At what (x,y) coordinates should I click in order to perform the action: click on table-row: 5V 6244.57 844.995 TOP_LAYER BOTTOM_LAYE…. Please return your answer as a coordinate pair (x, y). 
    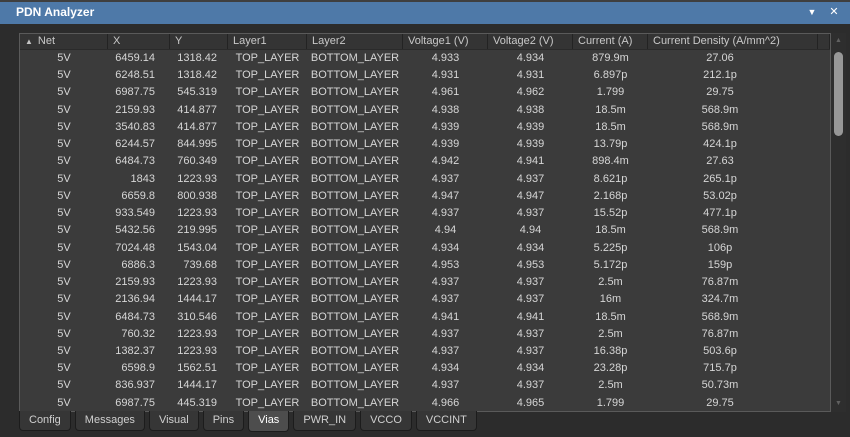
    Looking at the image, I should click on (425, 144).